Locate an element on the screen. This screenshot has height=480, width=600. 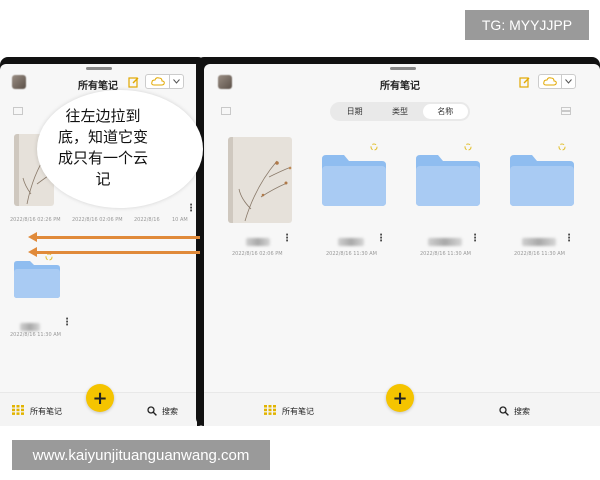
sort-tab-date: 日期 is located at coordinates (354, 111).